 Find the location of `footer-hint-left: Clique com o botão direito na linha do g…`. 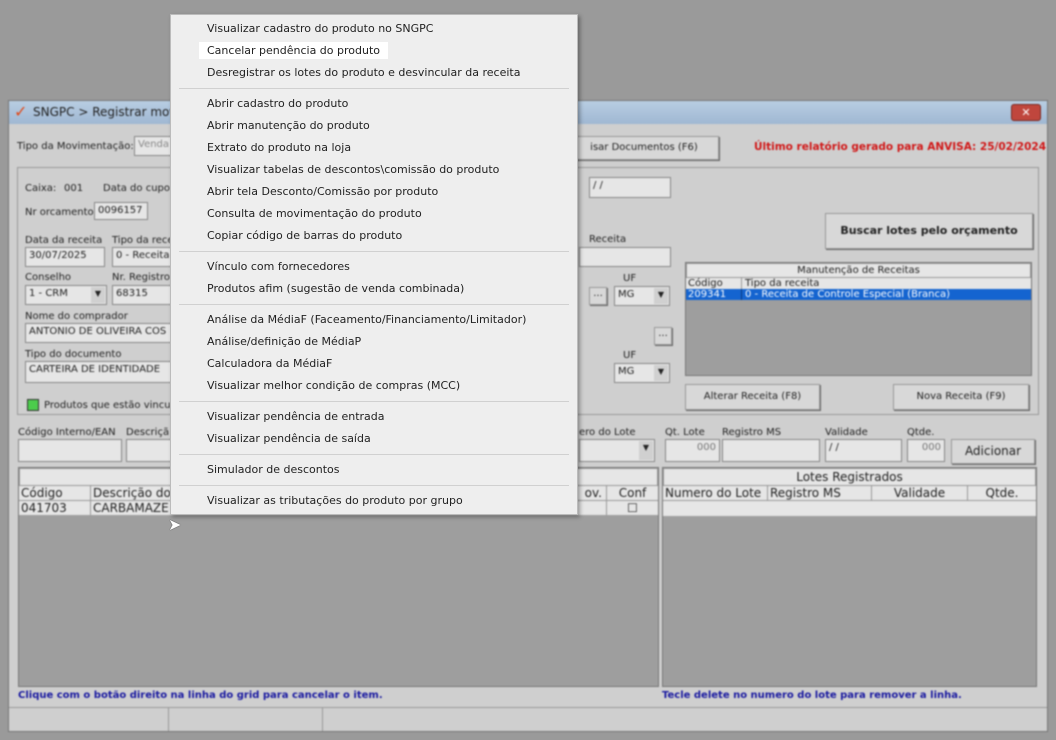

footer-hint-left: Clique com o botão direito na linha do g… is located at coordinates (200, 695).